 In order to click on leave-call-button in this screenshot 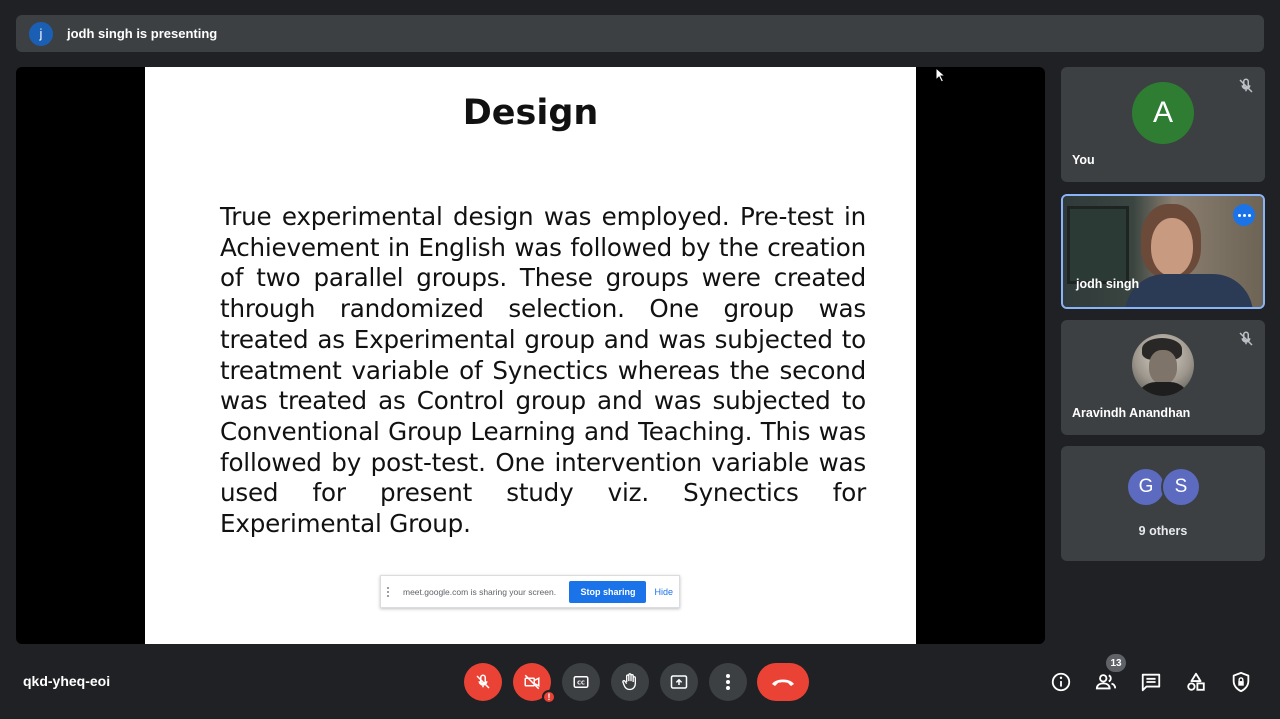, I will do `click(783, 682)`.